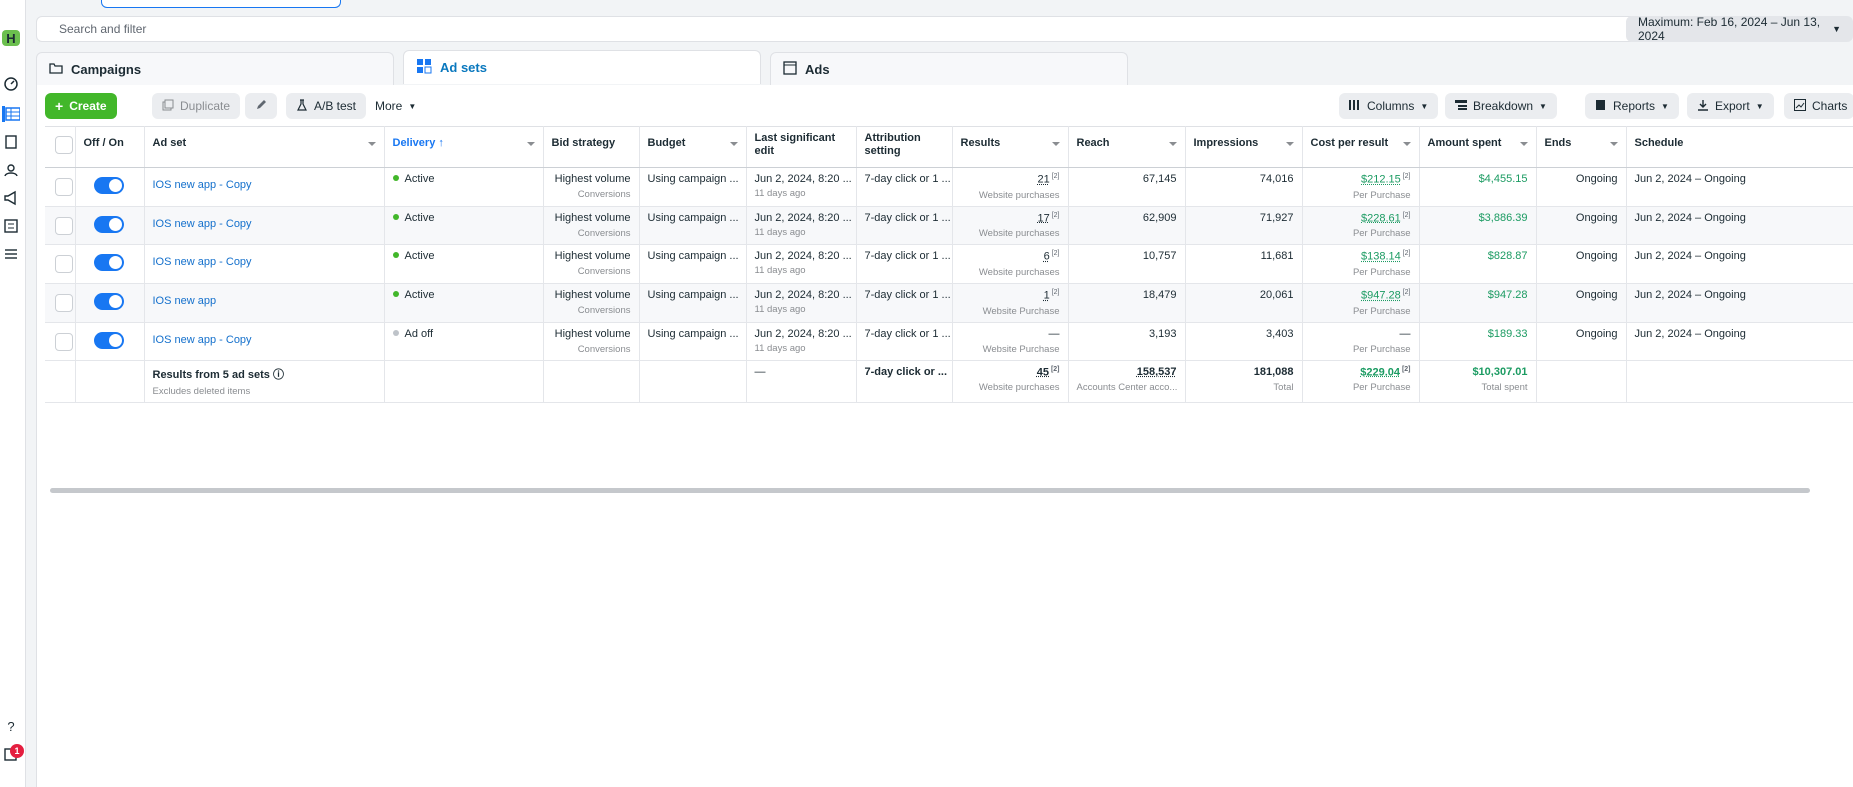 This screenshot has height=787, width=1853. Describe the element at coordinates (930, 490) in the screenshot. I see `horizontal-scrollbar` at that location.